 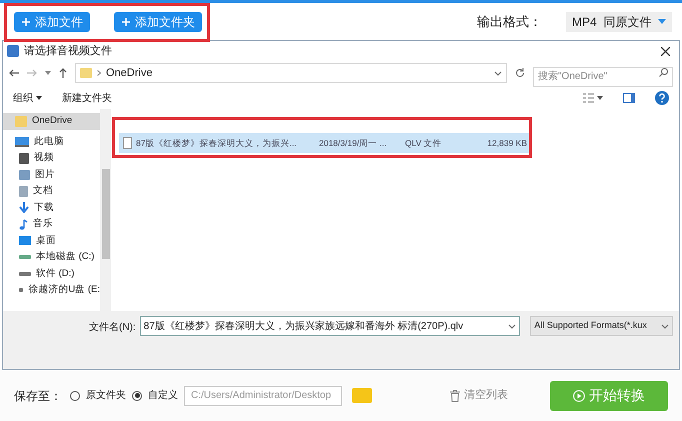 What do you see at coordinates (163, 395) in the screenshot?
I see `radio-label: 自定义` at bounding box center [163, 395].